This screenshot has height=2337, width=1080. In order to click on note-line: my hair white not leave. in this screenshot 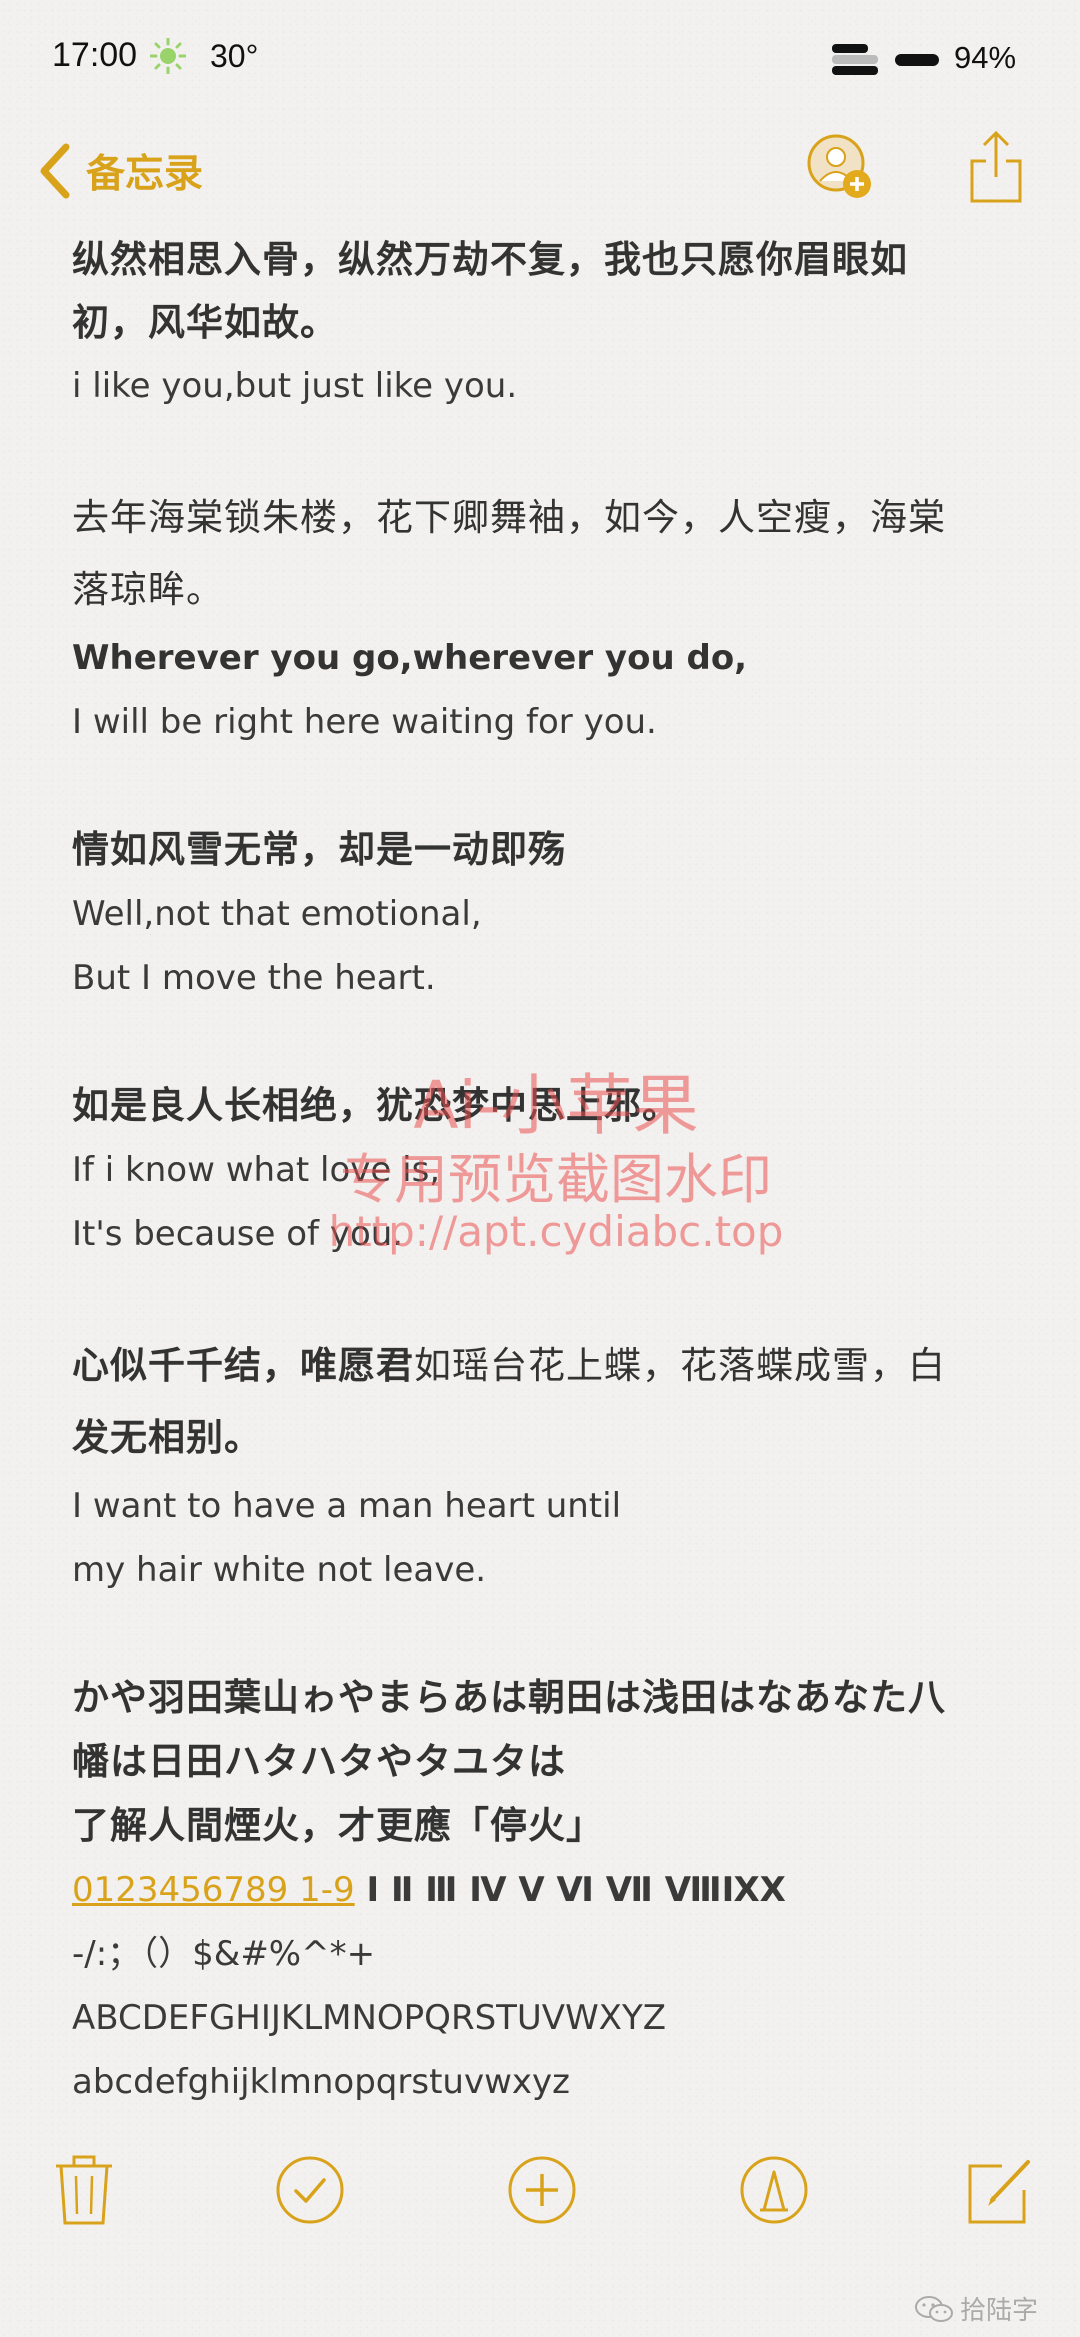, I will do `click(279, 1570)`.